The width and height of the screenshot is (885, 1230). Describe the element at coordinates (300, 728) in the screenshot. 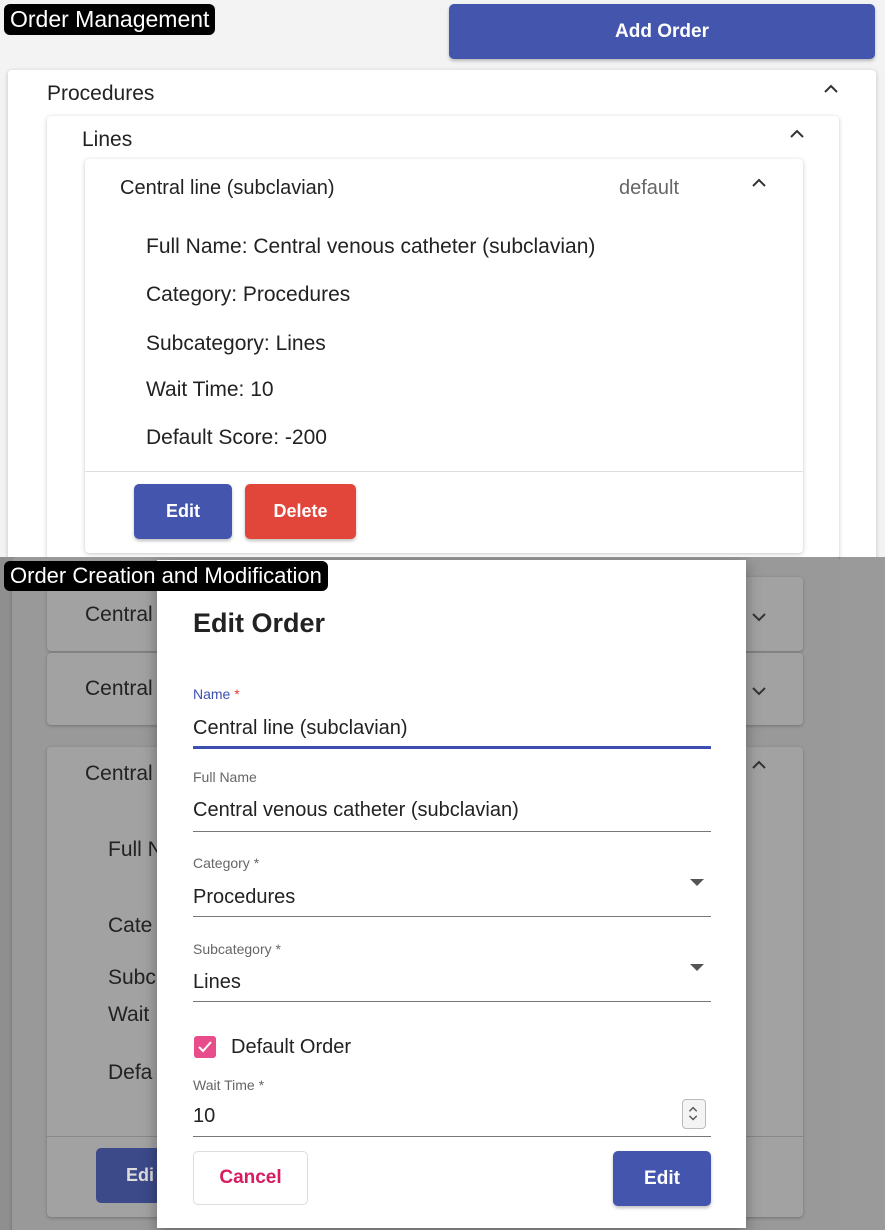

I see `name-input: Central line (subclavian)` at that location.